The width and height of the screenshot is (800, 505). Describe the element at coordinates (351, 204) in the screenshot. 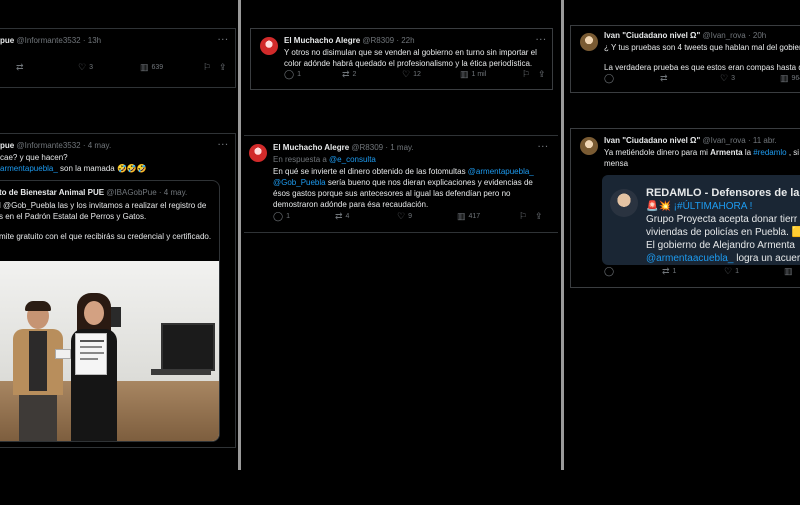

I see `tweet-text-line: demostraron adónde para ésa recaudación.` at that location.